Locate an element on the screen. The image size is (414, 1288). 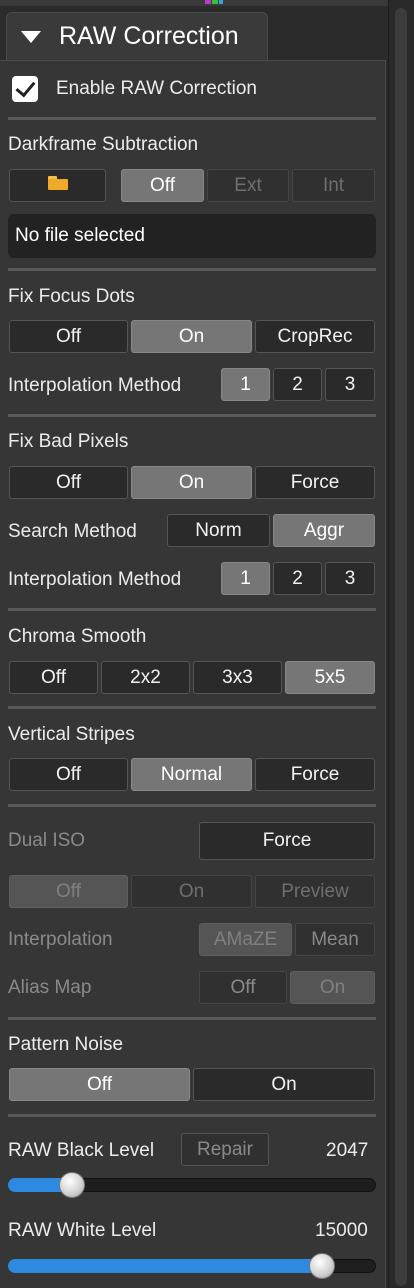
stripes-normal-button: Normal is located at coordinates (191, 774).